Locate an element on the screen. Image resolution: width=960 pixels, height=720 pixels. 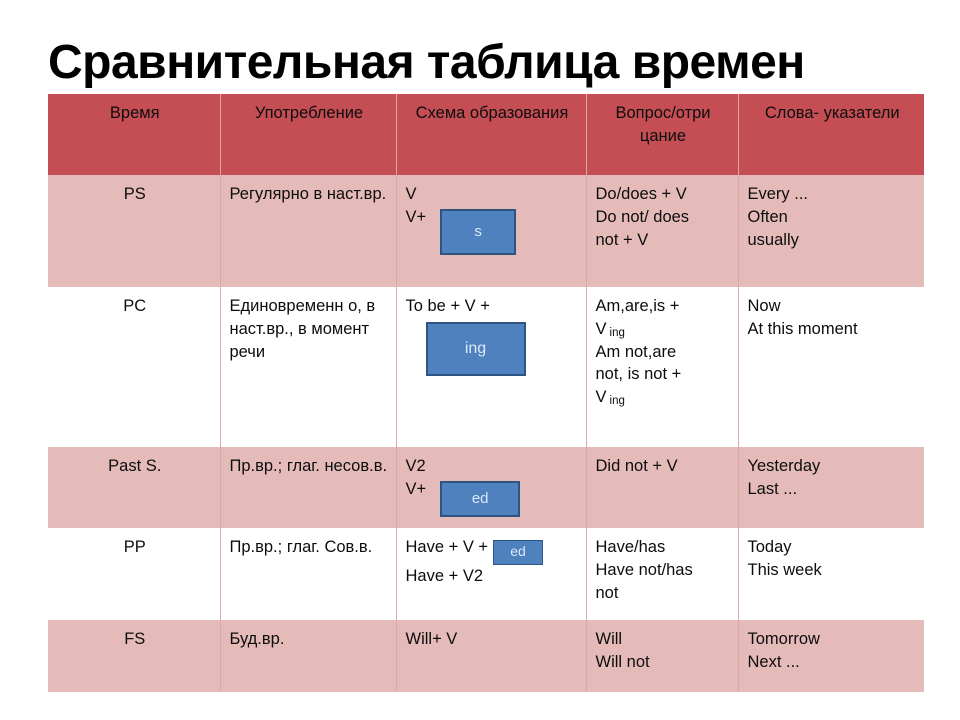
question-line: not, is not + is located at coordinates (638, 374).